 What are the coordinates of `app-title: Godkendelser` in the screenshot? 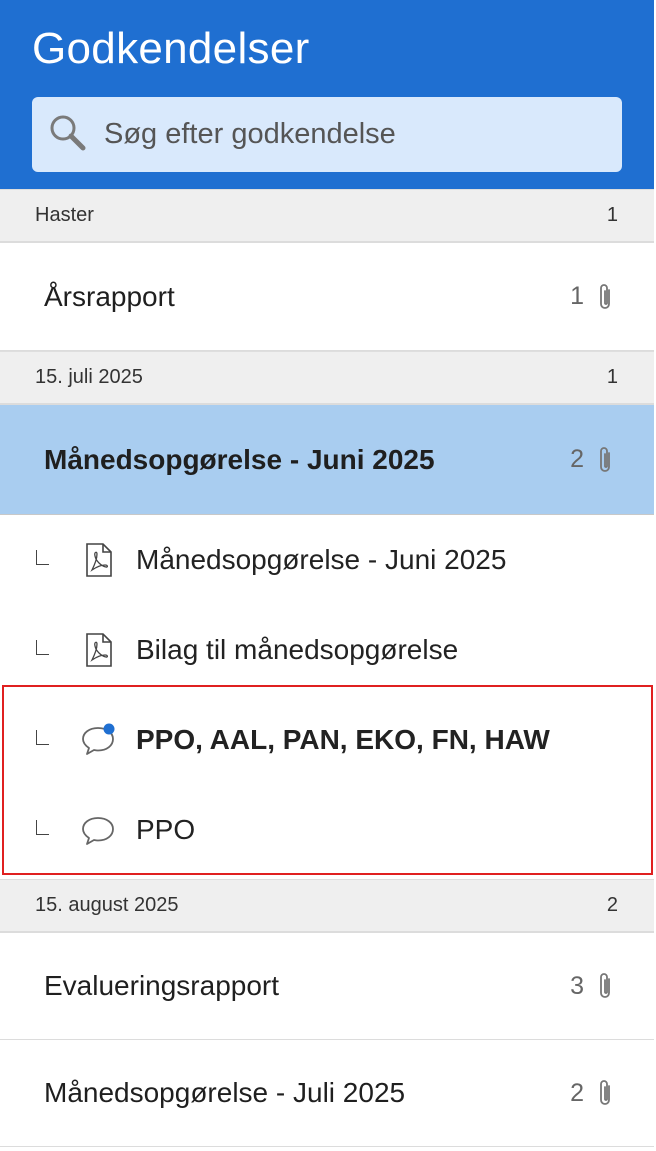 It's located at (171, 48).